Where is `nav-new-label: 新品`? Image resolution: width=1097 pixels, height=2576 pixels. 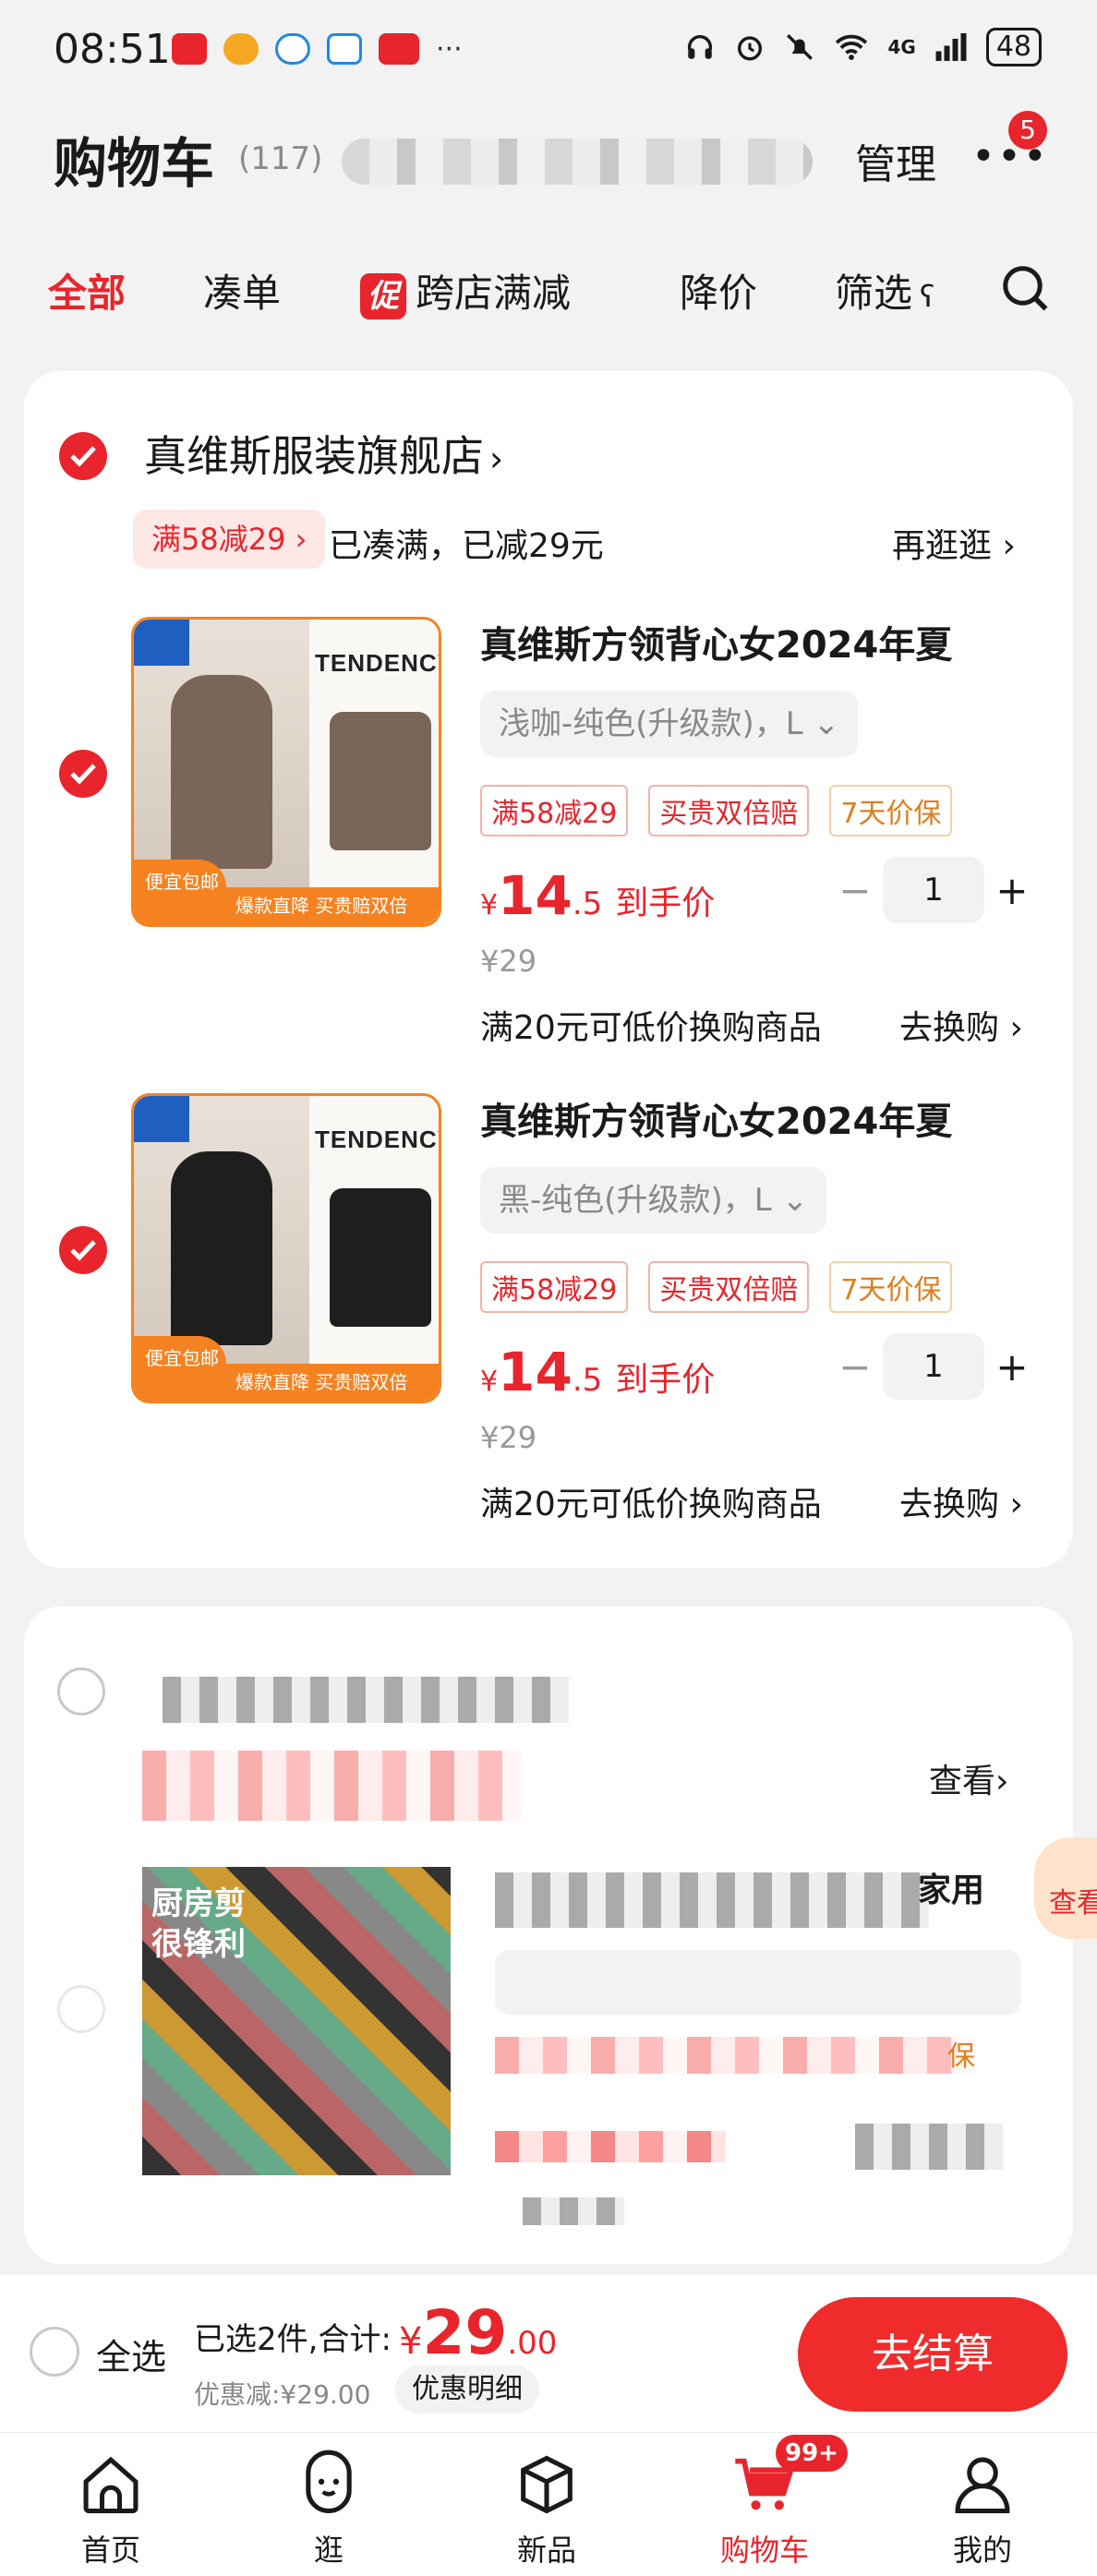 nav-new-label: 新品 is located at coordinates (546, 2550).